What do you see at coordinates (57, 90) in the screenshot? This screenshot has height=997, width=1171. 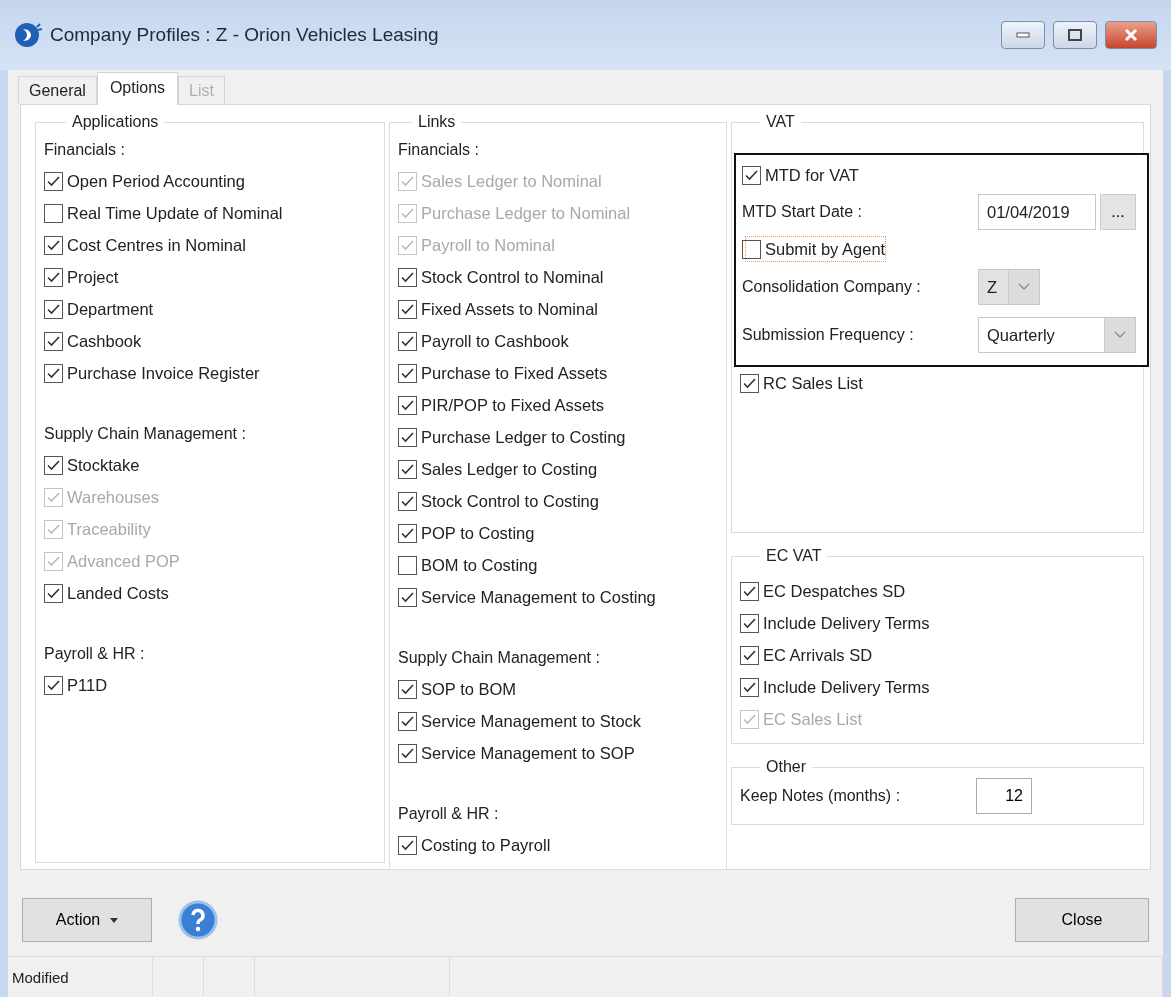 I see `tab: General` at bounding box center [57, 90].